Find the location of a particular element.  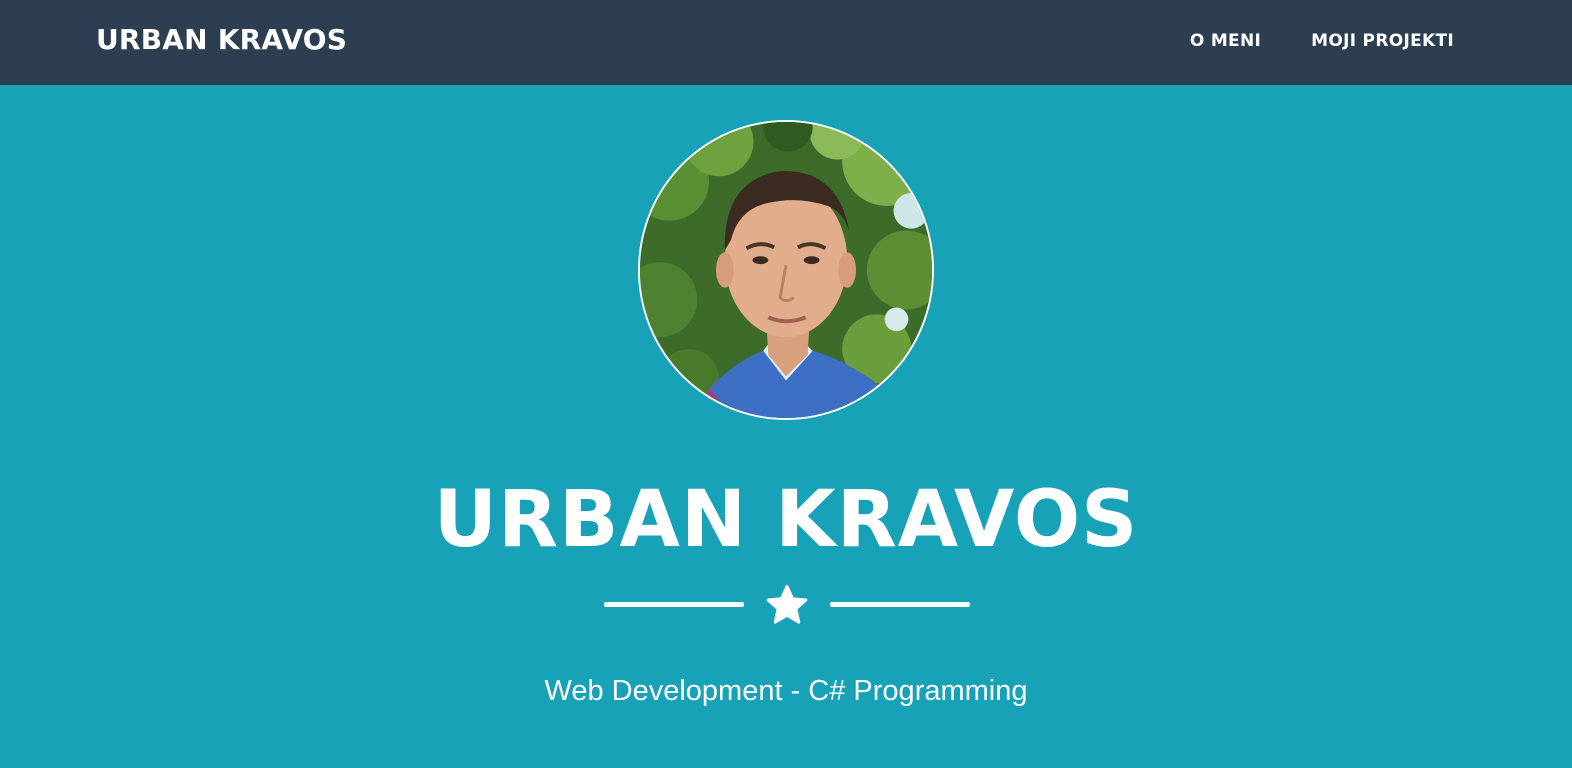

brand-link: URBAN KRAVOS is located at coordinates (221, 40).